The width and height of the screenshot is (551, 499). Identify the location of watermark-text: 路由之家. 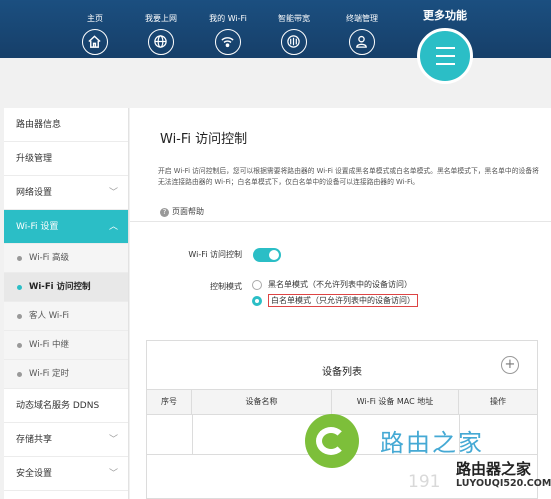
(432, 443).